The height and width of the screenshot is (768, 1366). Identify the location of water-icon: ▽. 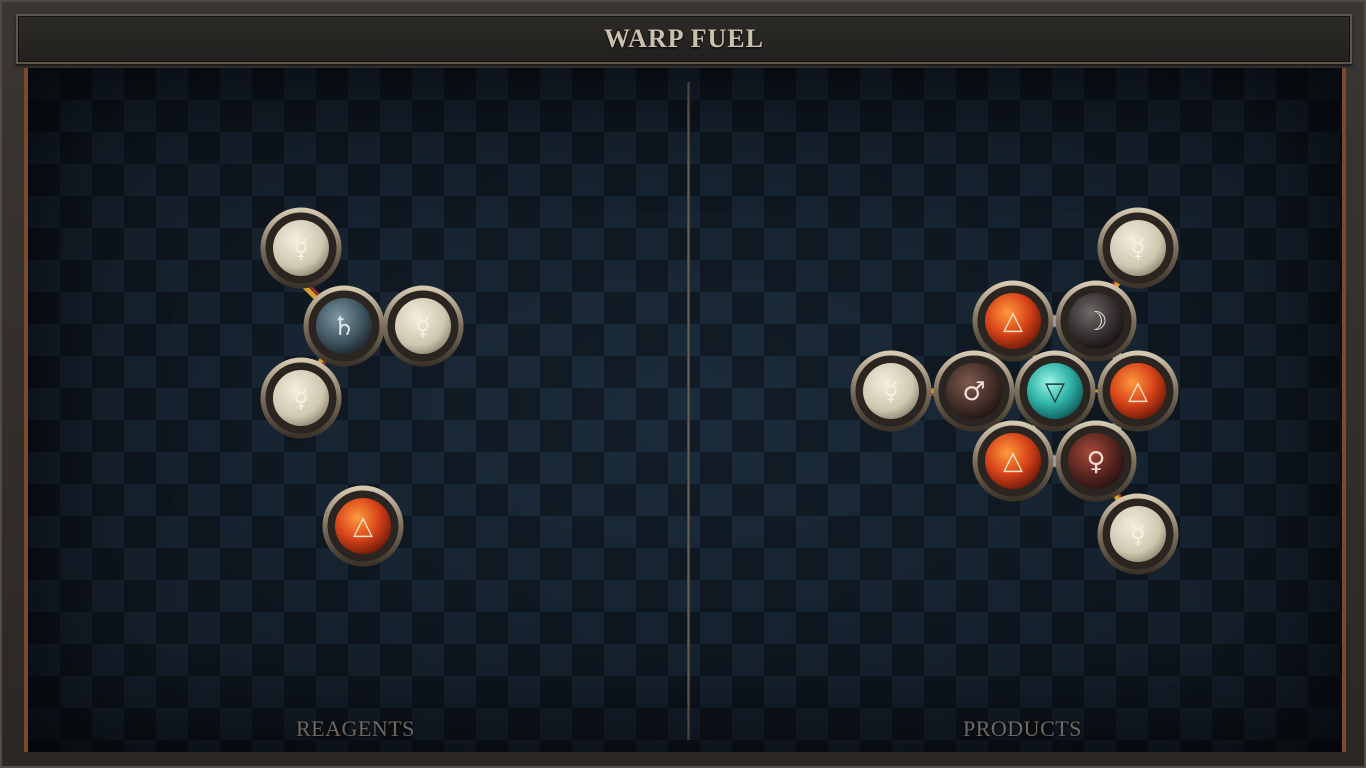
(1055, 392).